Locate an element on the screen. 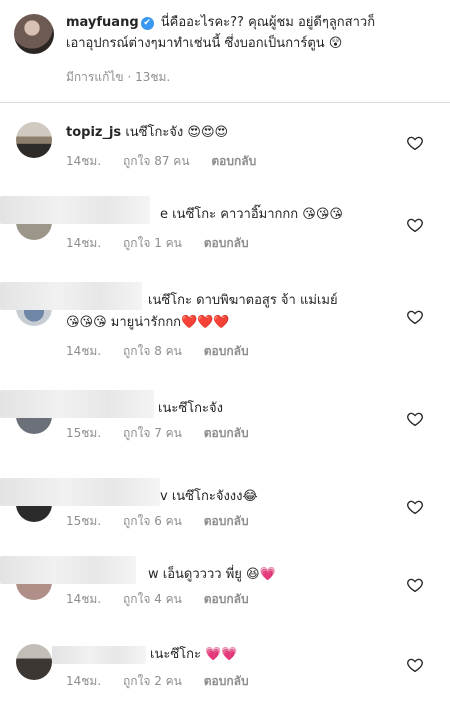  comment-body: เนซึโกะ คาวาอิ๊มากกก 😘😘😘 is located at coordinates (257, 214).